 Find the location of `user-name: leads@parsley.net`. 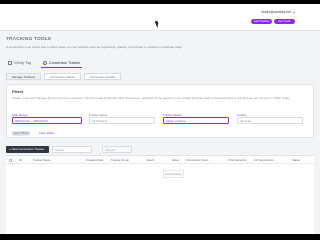

user-name: leads@parsley.net is located at coordinates (276, 12).